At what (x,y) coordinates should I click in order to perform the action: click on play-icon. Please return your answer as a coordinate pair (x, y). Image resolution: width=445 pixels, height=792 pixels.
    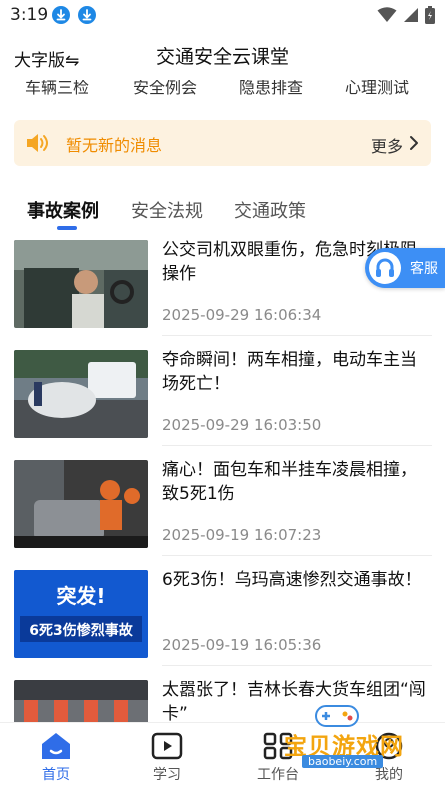
    Looking at the image, I should click on (167, 746).